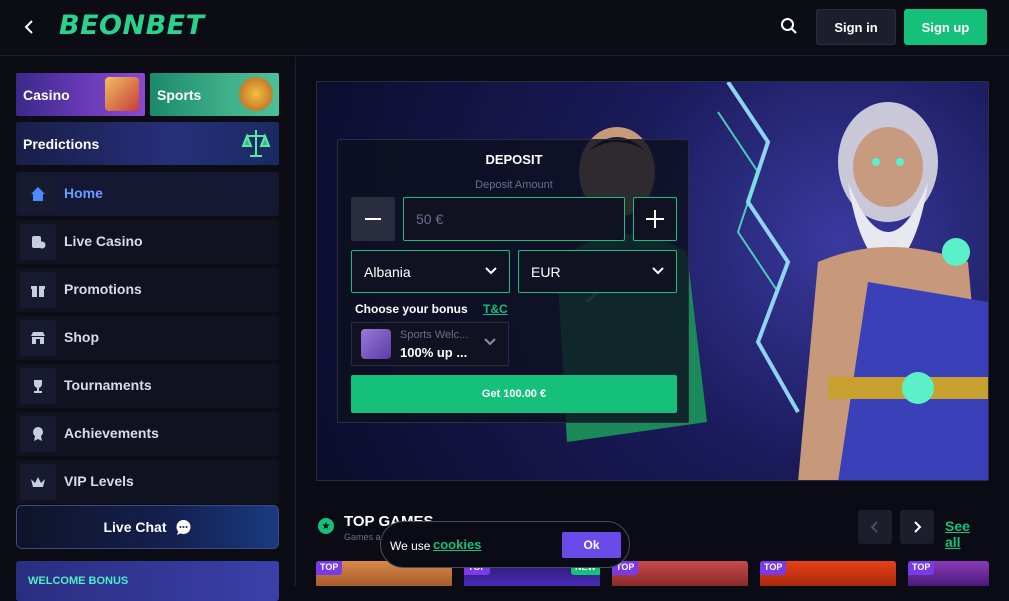 This screenshot has height=601, width=1009. What do you see at coordinates (99, 481) in the screenshot?
I see `sidebar-item-label: VIP Levels` at bounding box center [99, 481].